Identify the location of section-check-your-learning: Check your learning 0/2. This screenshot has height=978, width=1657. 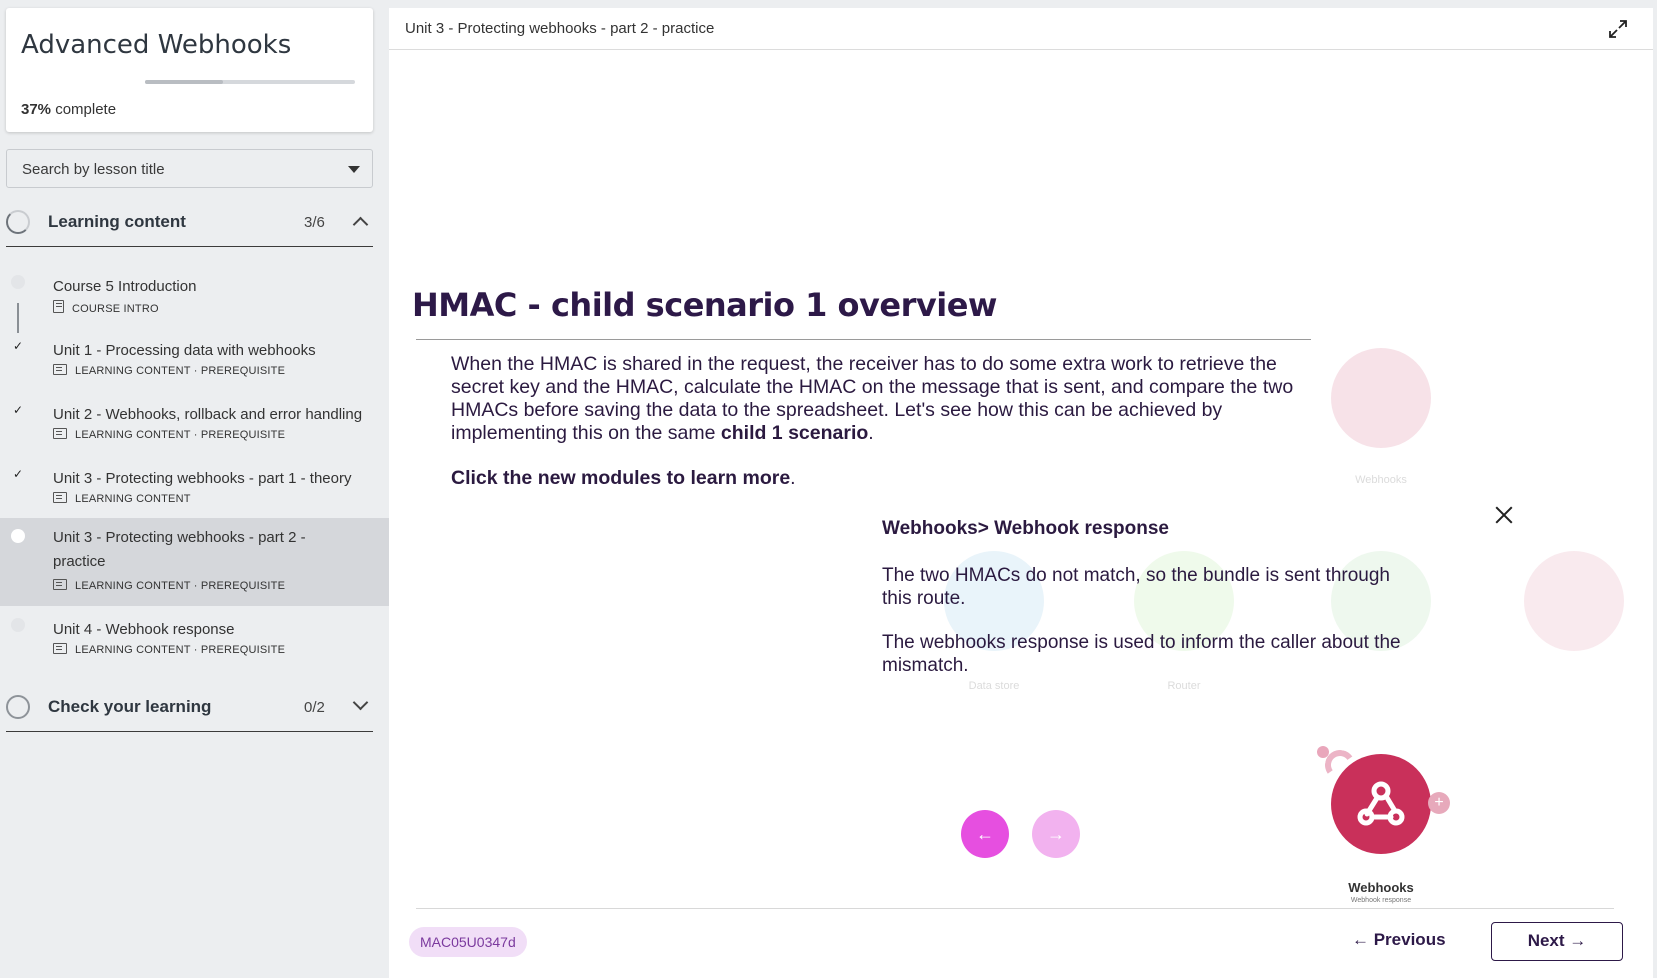
(189, 707).